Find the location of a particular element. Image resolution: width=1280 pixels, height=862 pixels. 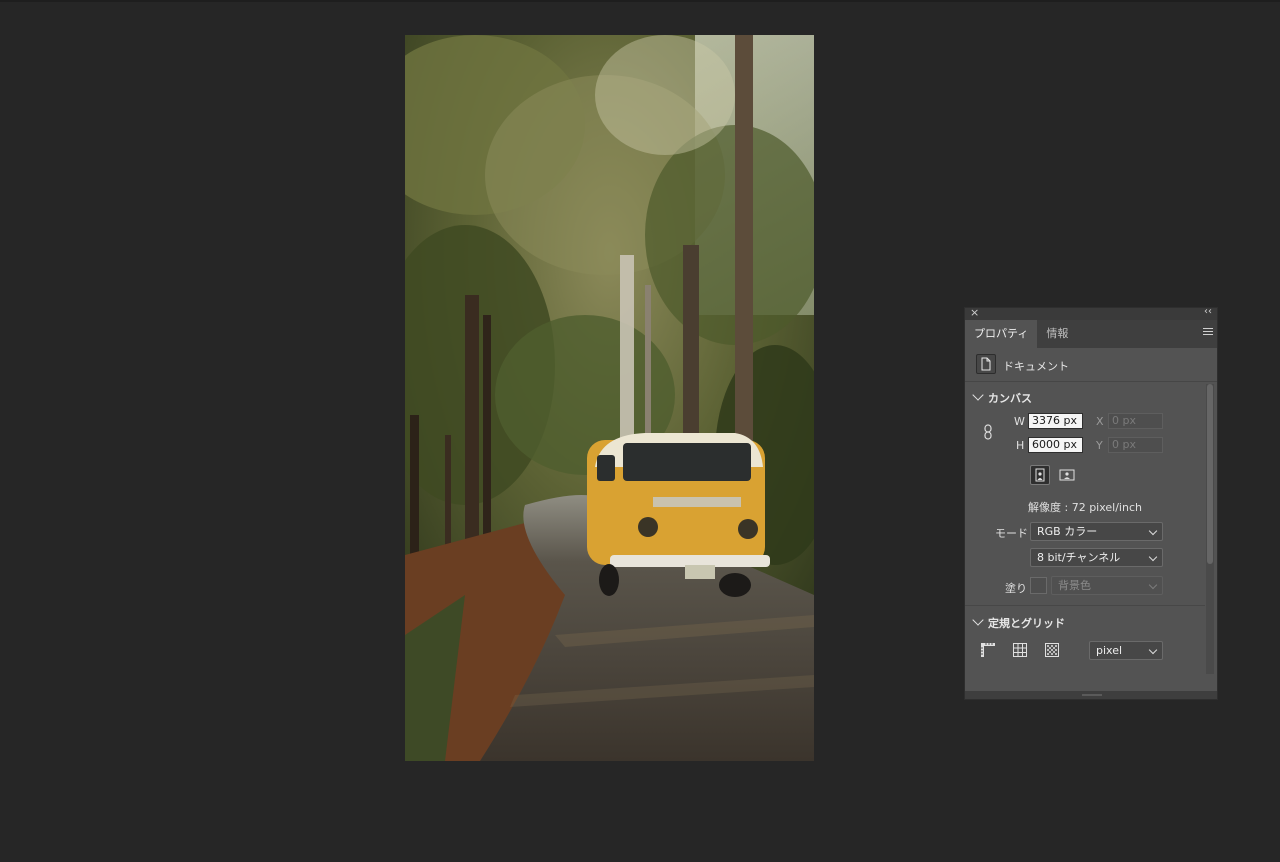

app-top-edge is located at coordinates (640, 1).